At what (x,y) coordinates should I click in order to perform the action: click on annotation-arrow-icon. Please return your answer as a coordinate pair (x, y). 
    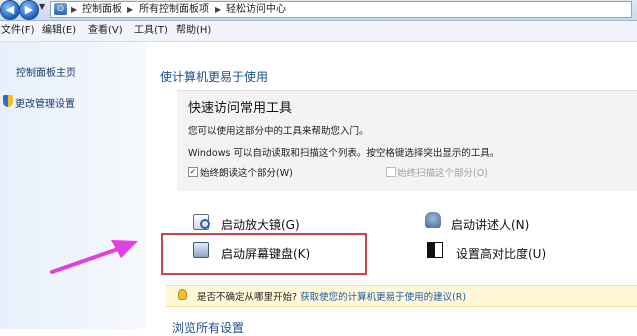
    Looking at the image, I should click on (94, 257).